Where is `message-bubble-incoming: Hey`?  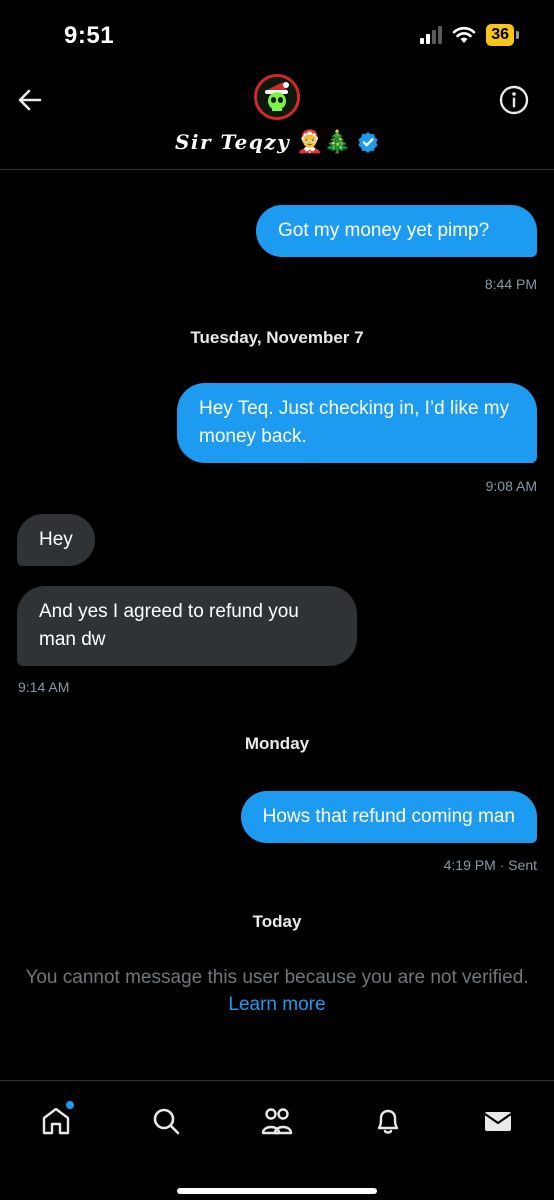 message-bubble-incoming: Hey is located at coordinates (56, 540).